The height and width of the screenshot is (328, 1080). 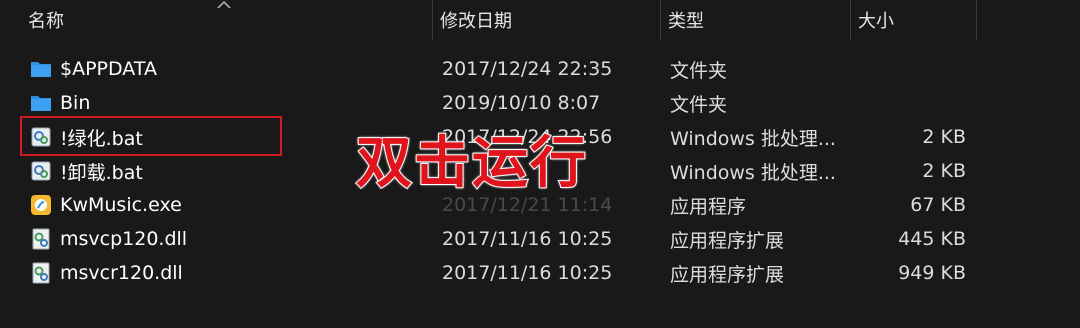 What do you see at coordinates (75, 103) in the screenshot?
I see `file-name: Bin` at bounding box center [75, 103].